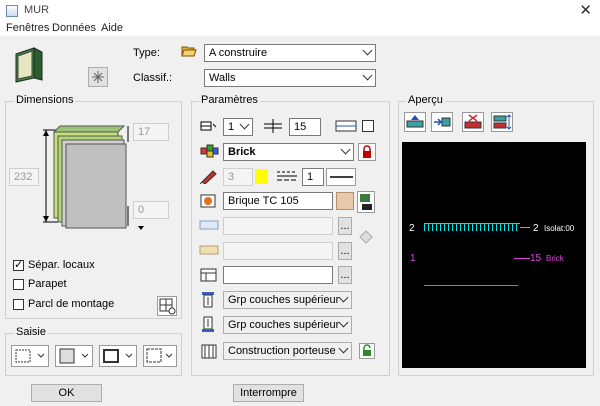 The height and width of the screenshot is (406, 600). Describe the element at coordinates (278, 275) in the screenshot. I see `attribute-field` at that location.